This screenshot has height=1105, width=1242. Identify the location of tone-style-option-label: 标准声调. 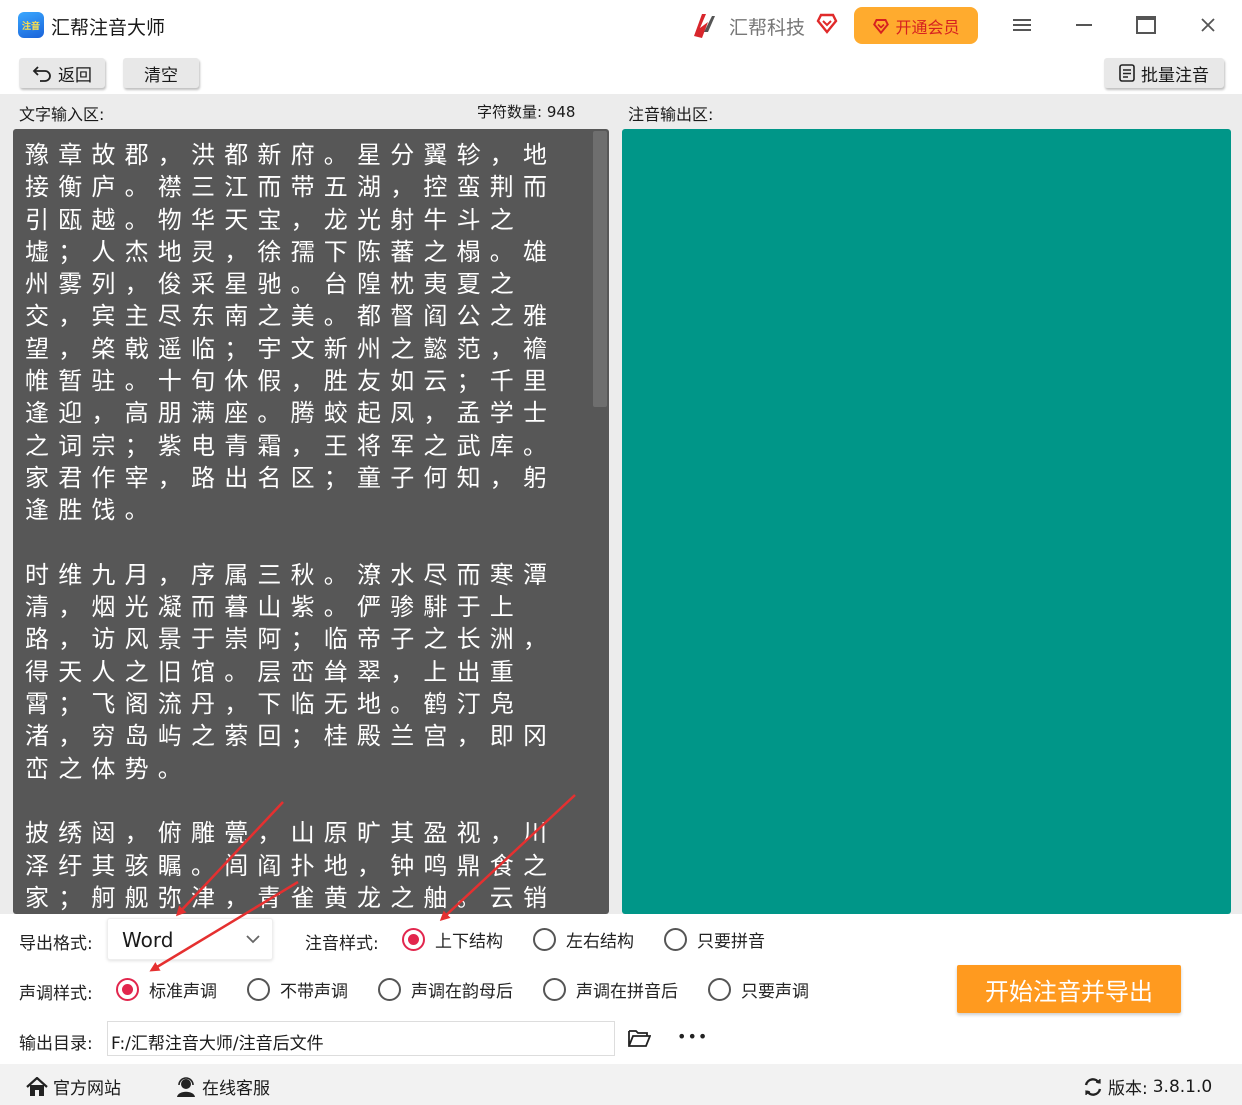
(183, 992).